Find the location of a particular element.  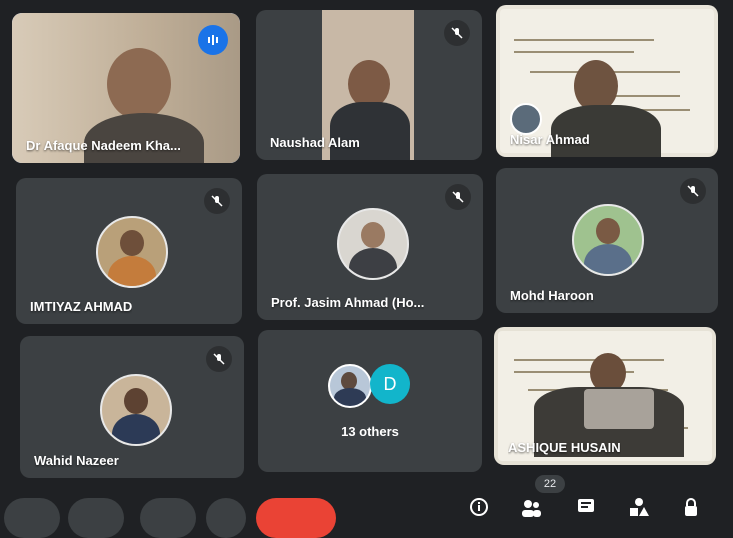

people-icon is located at coordinates (531, 507).